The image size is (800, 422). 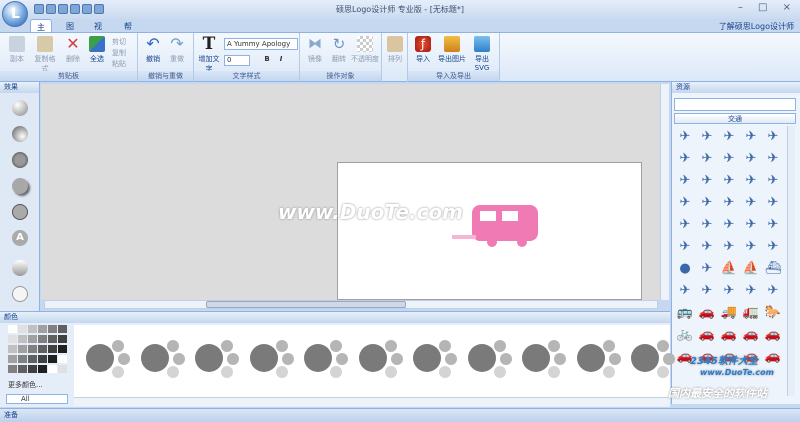 I want to click on effect-text: A, so click(x=20, y=238).